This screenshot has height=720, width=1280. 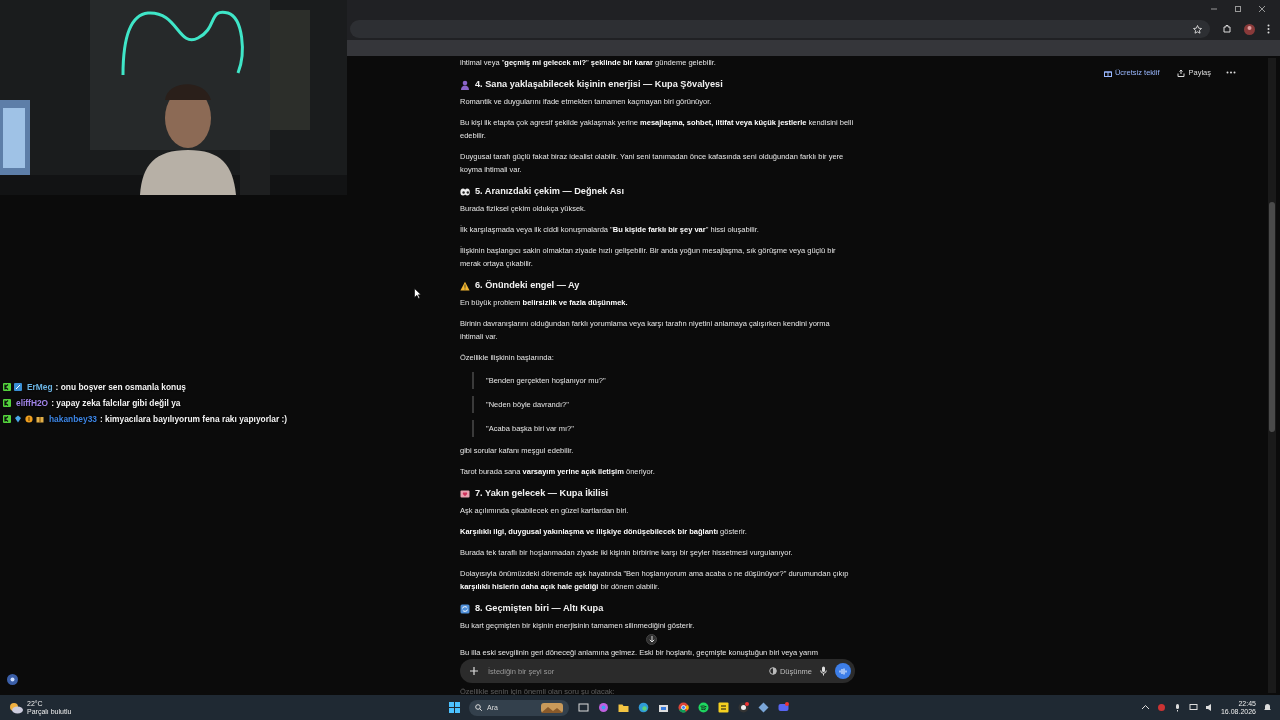 I want to click on camera-app-icon, so click(x=743, y=707).